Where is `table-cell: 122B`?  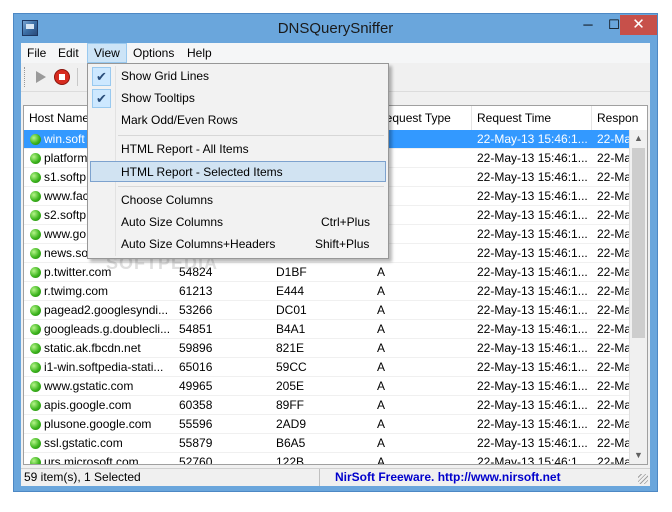 table-cell: 122B is located at coordinates (290, 460).